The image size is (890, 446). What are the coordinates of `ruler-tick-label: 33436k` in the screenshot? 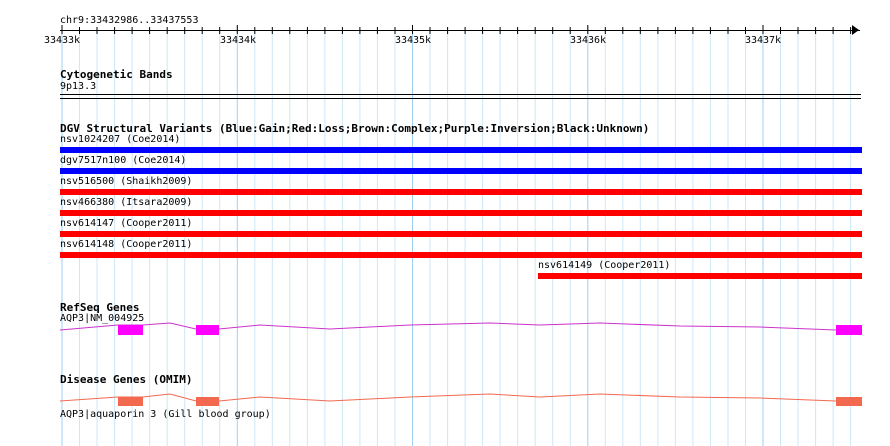 It's located at (588, 40).